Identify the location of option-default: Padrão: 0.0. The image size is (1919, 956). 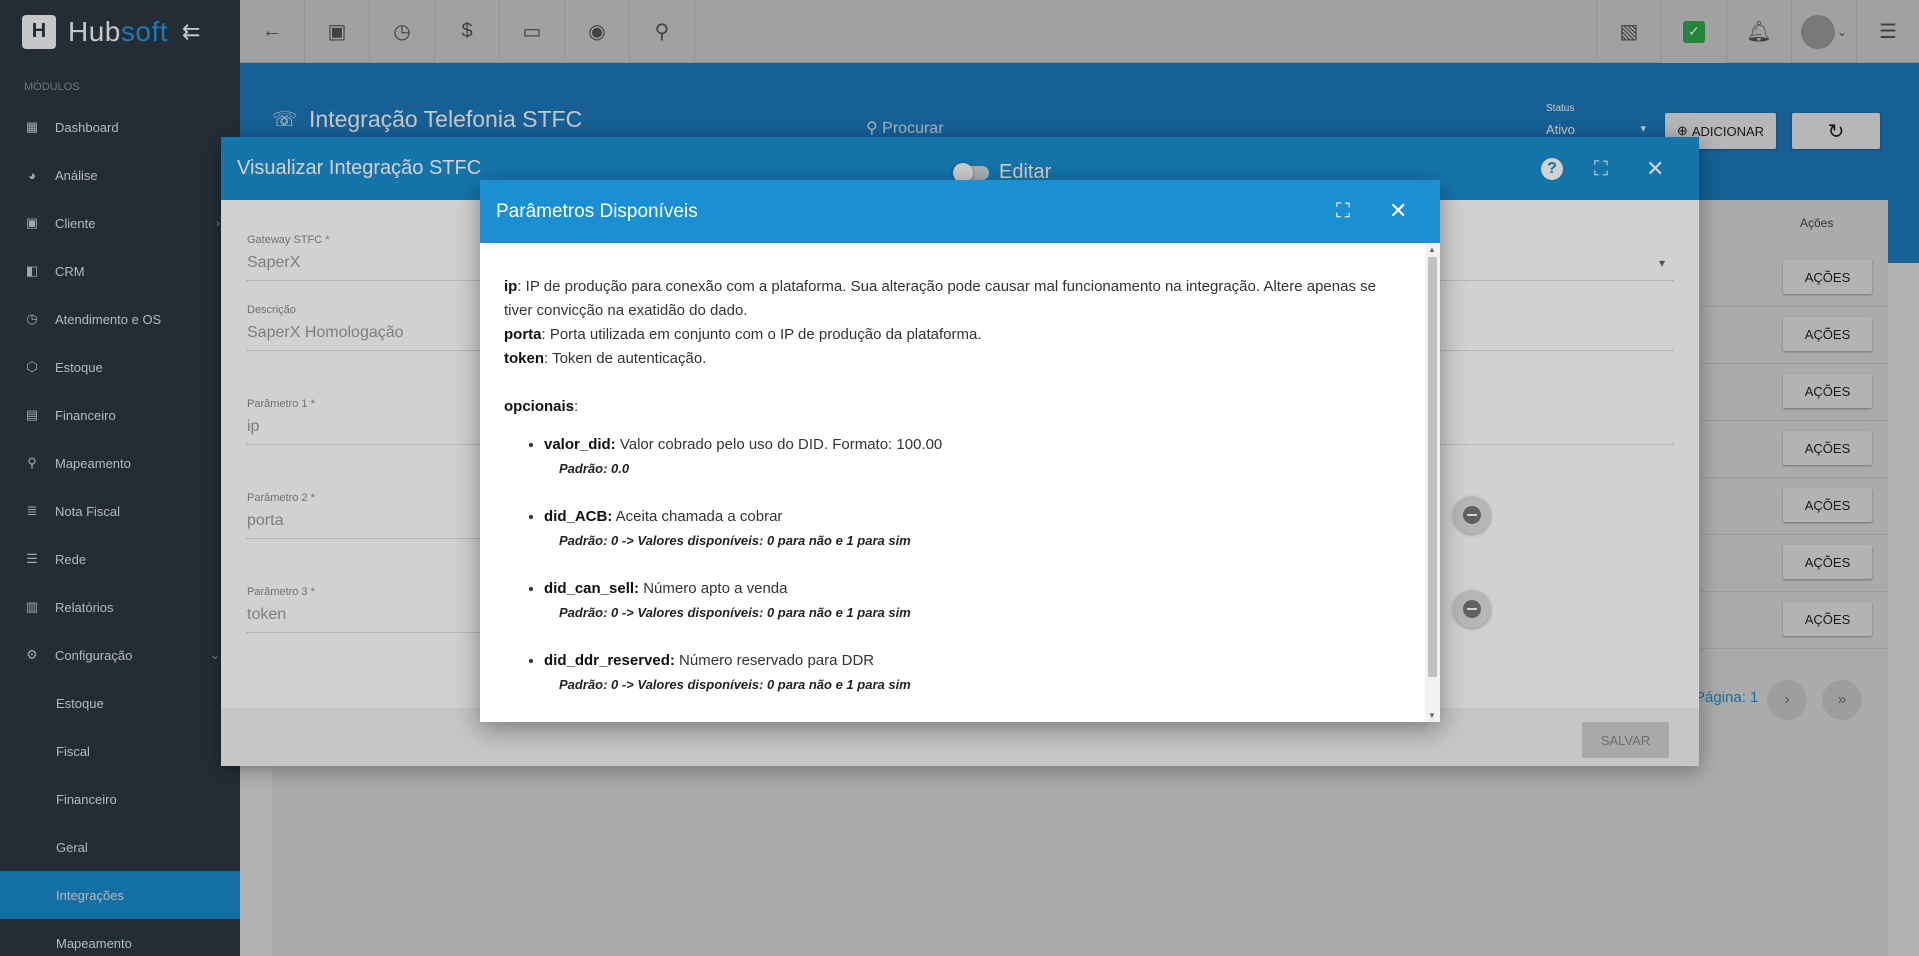
(594, 468).